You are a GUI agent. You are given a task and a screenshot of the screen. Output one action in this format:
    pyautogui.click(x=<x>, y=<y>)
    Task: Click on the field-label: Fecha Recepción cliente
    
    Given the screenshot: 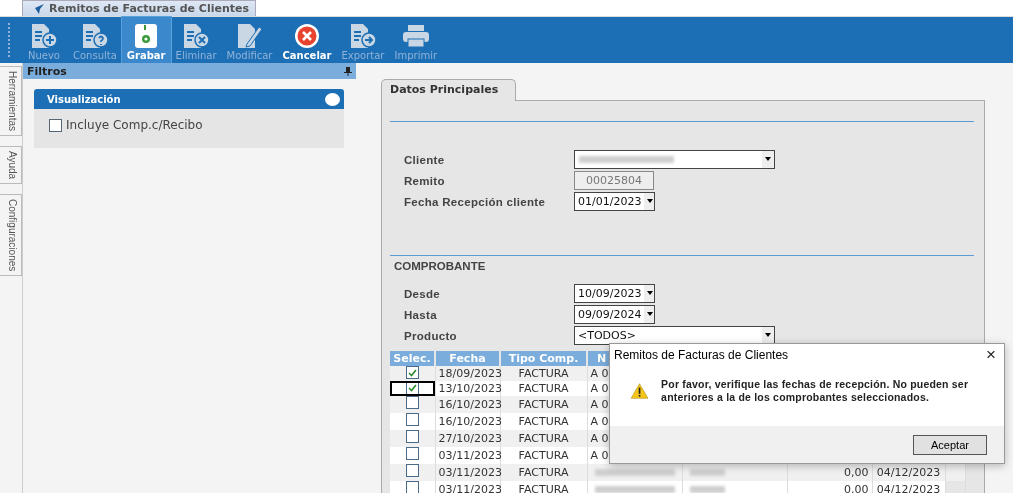 What is the action you would take?
    pyautogui.click(x=475, y=201)
    